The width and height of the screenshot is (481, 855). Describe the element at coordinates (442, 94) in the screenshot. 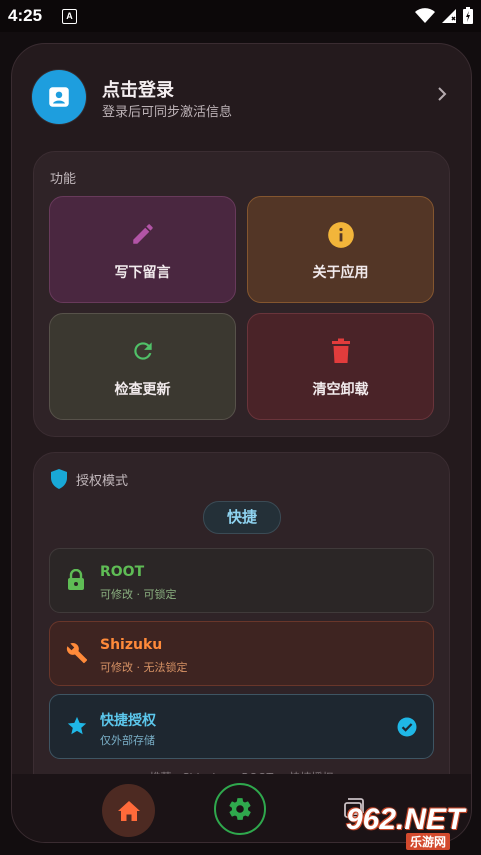

I see `chevron-right-icon` at that location.